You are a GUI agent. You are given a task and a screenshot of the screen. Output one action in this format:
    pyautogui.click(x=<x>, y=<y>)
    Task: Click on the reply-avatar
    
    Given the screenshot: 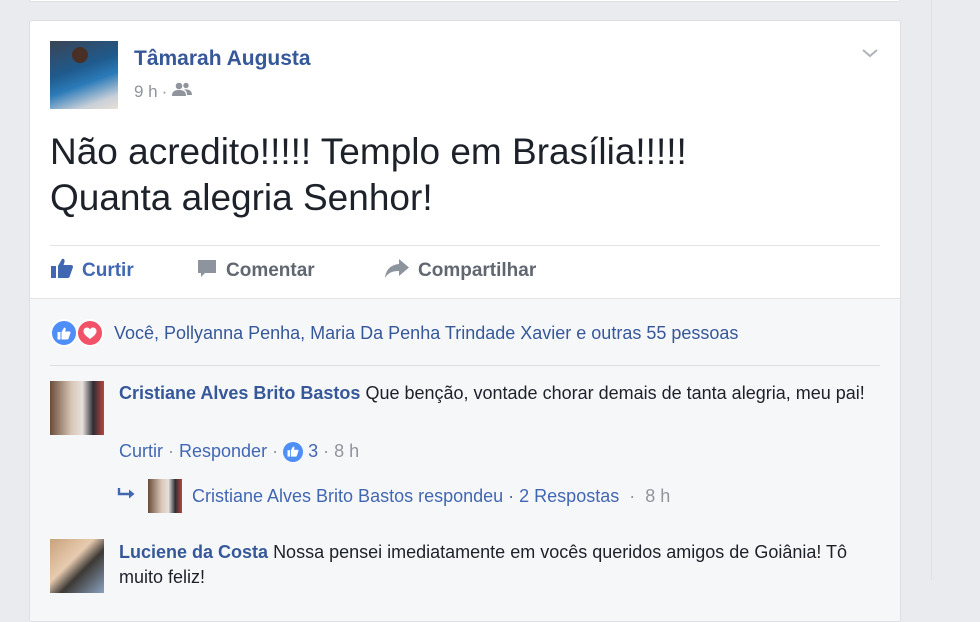 What is the action you would take?
    pyautogui.click(x=165, y=496)
    